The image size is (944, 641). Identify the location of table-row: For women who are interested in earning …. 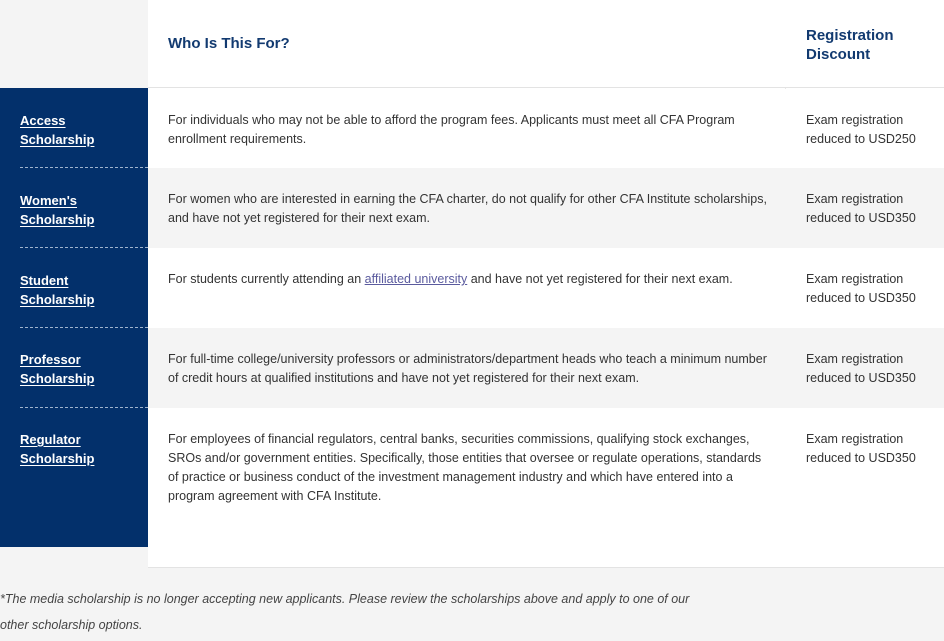
(546, 208).